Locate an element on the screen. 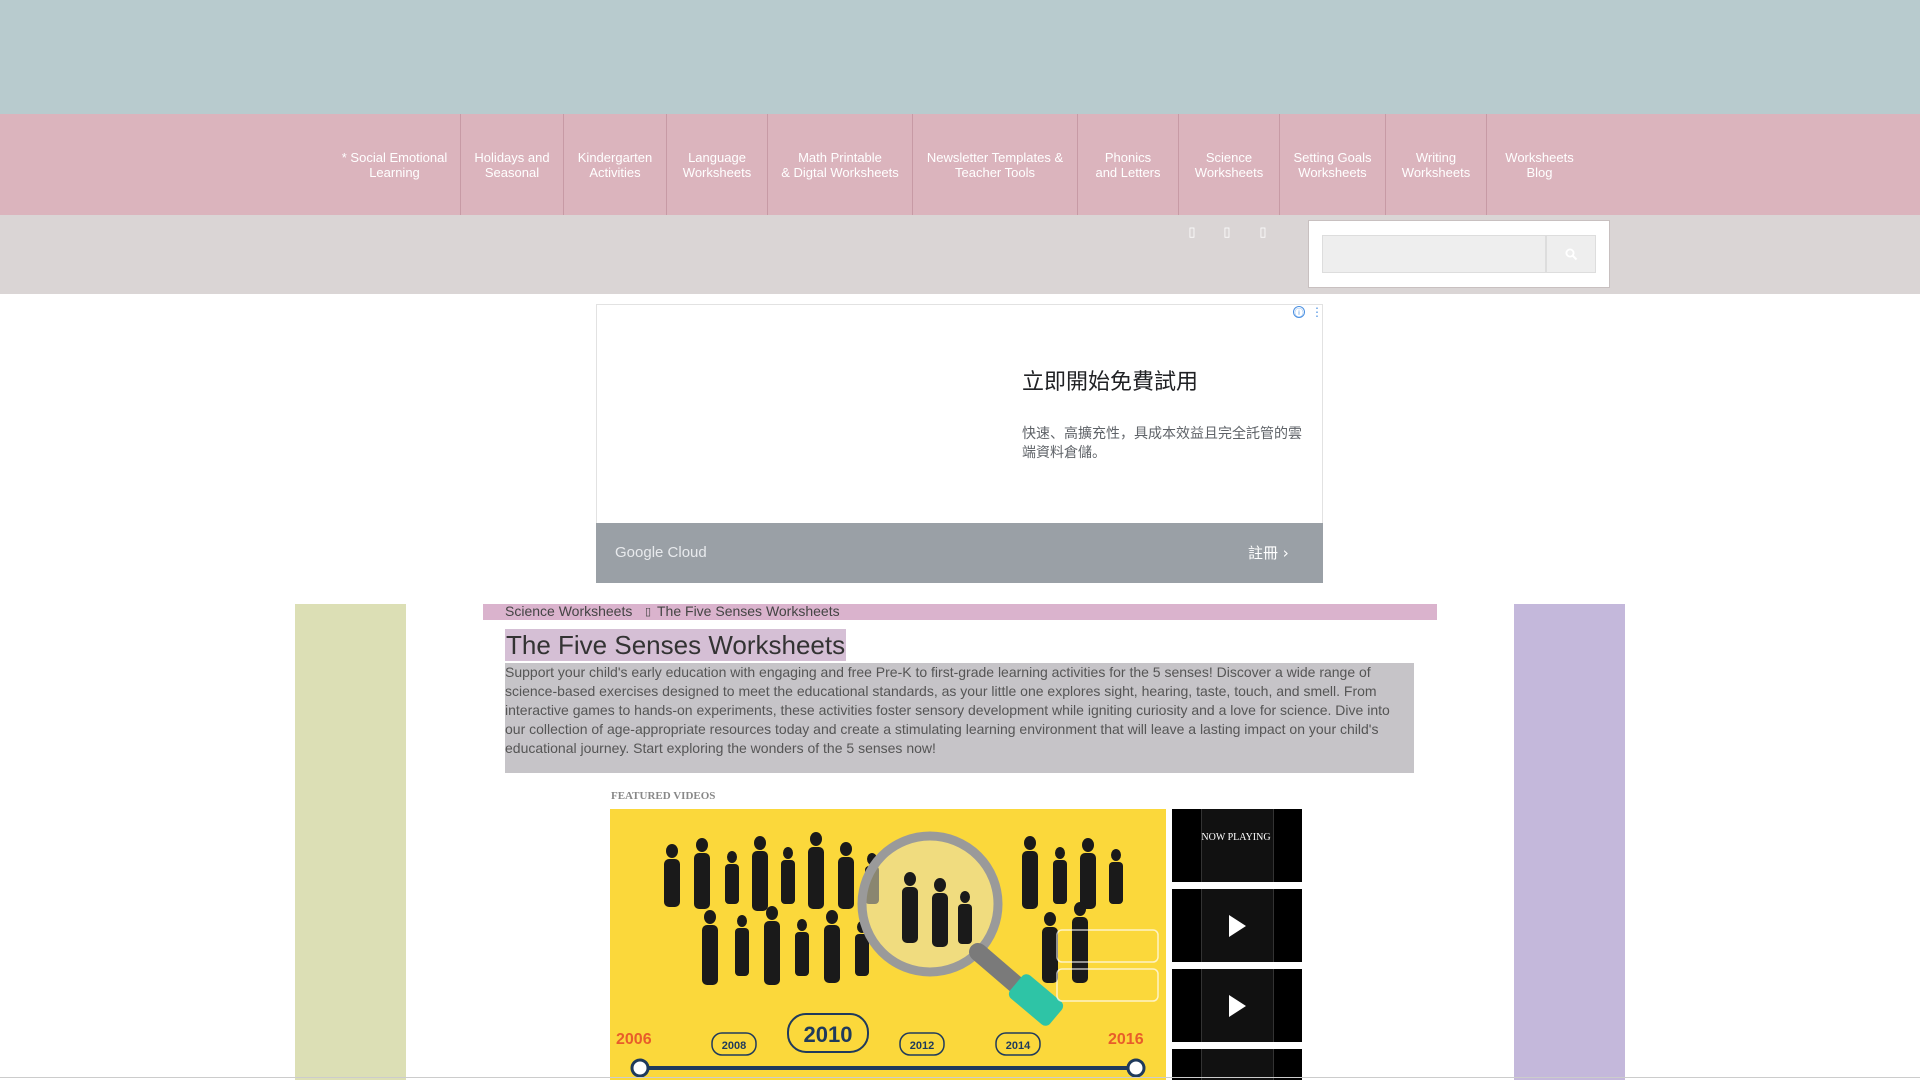 The image size is (1920, 1080). left-sidebar is located at coordinates (350, 842).